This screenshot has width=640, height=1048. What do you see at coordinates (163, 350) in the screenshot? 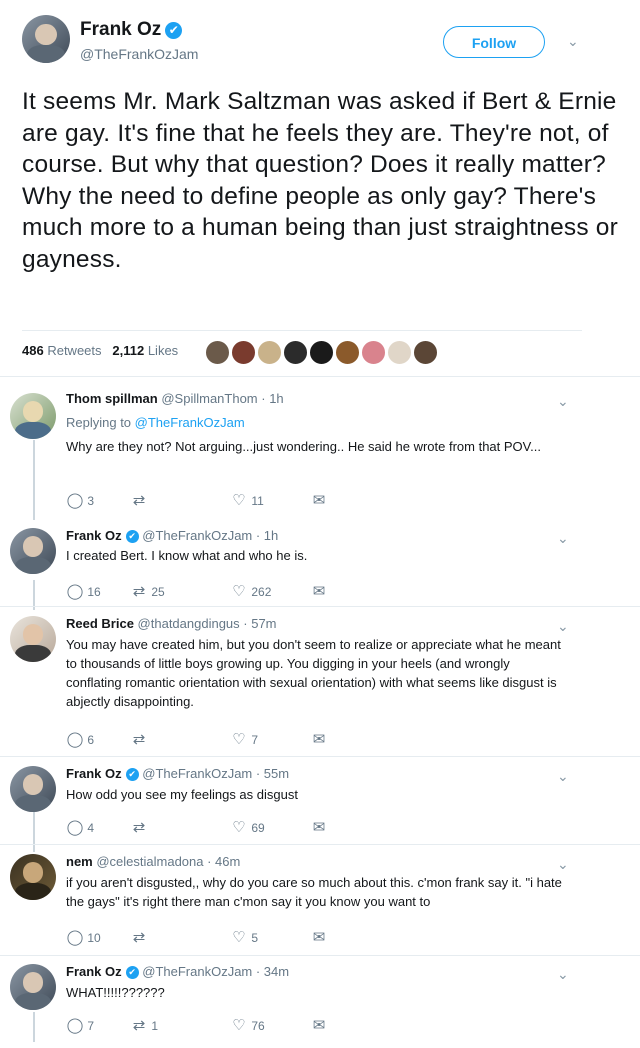
I see `likes-label: Likes` at bounding box center [163, 350].